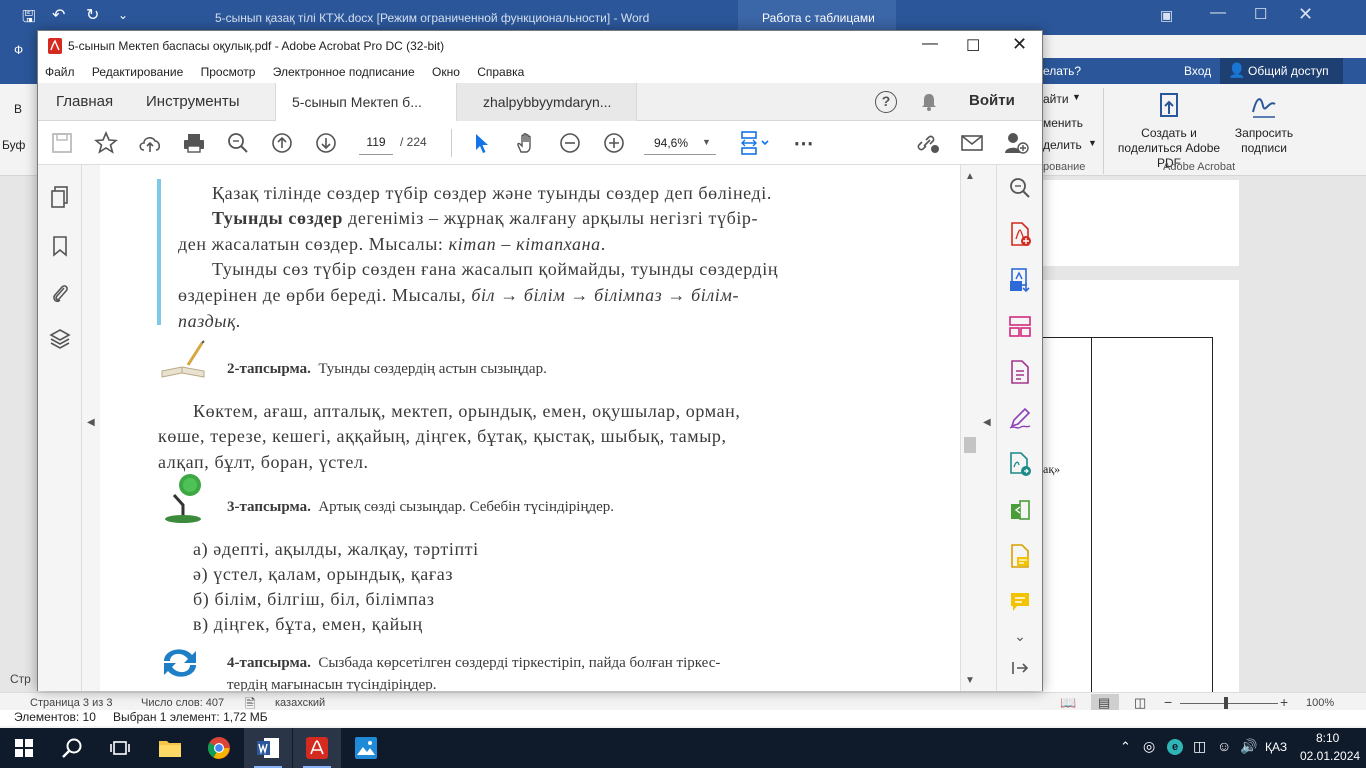  What do you see at coordinates (219, 748) in the screenshot?
I see `taskbar-chrome` at bounding box center [219, 748].